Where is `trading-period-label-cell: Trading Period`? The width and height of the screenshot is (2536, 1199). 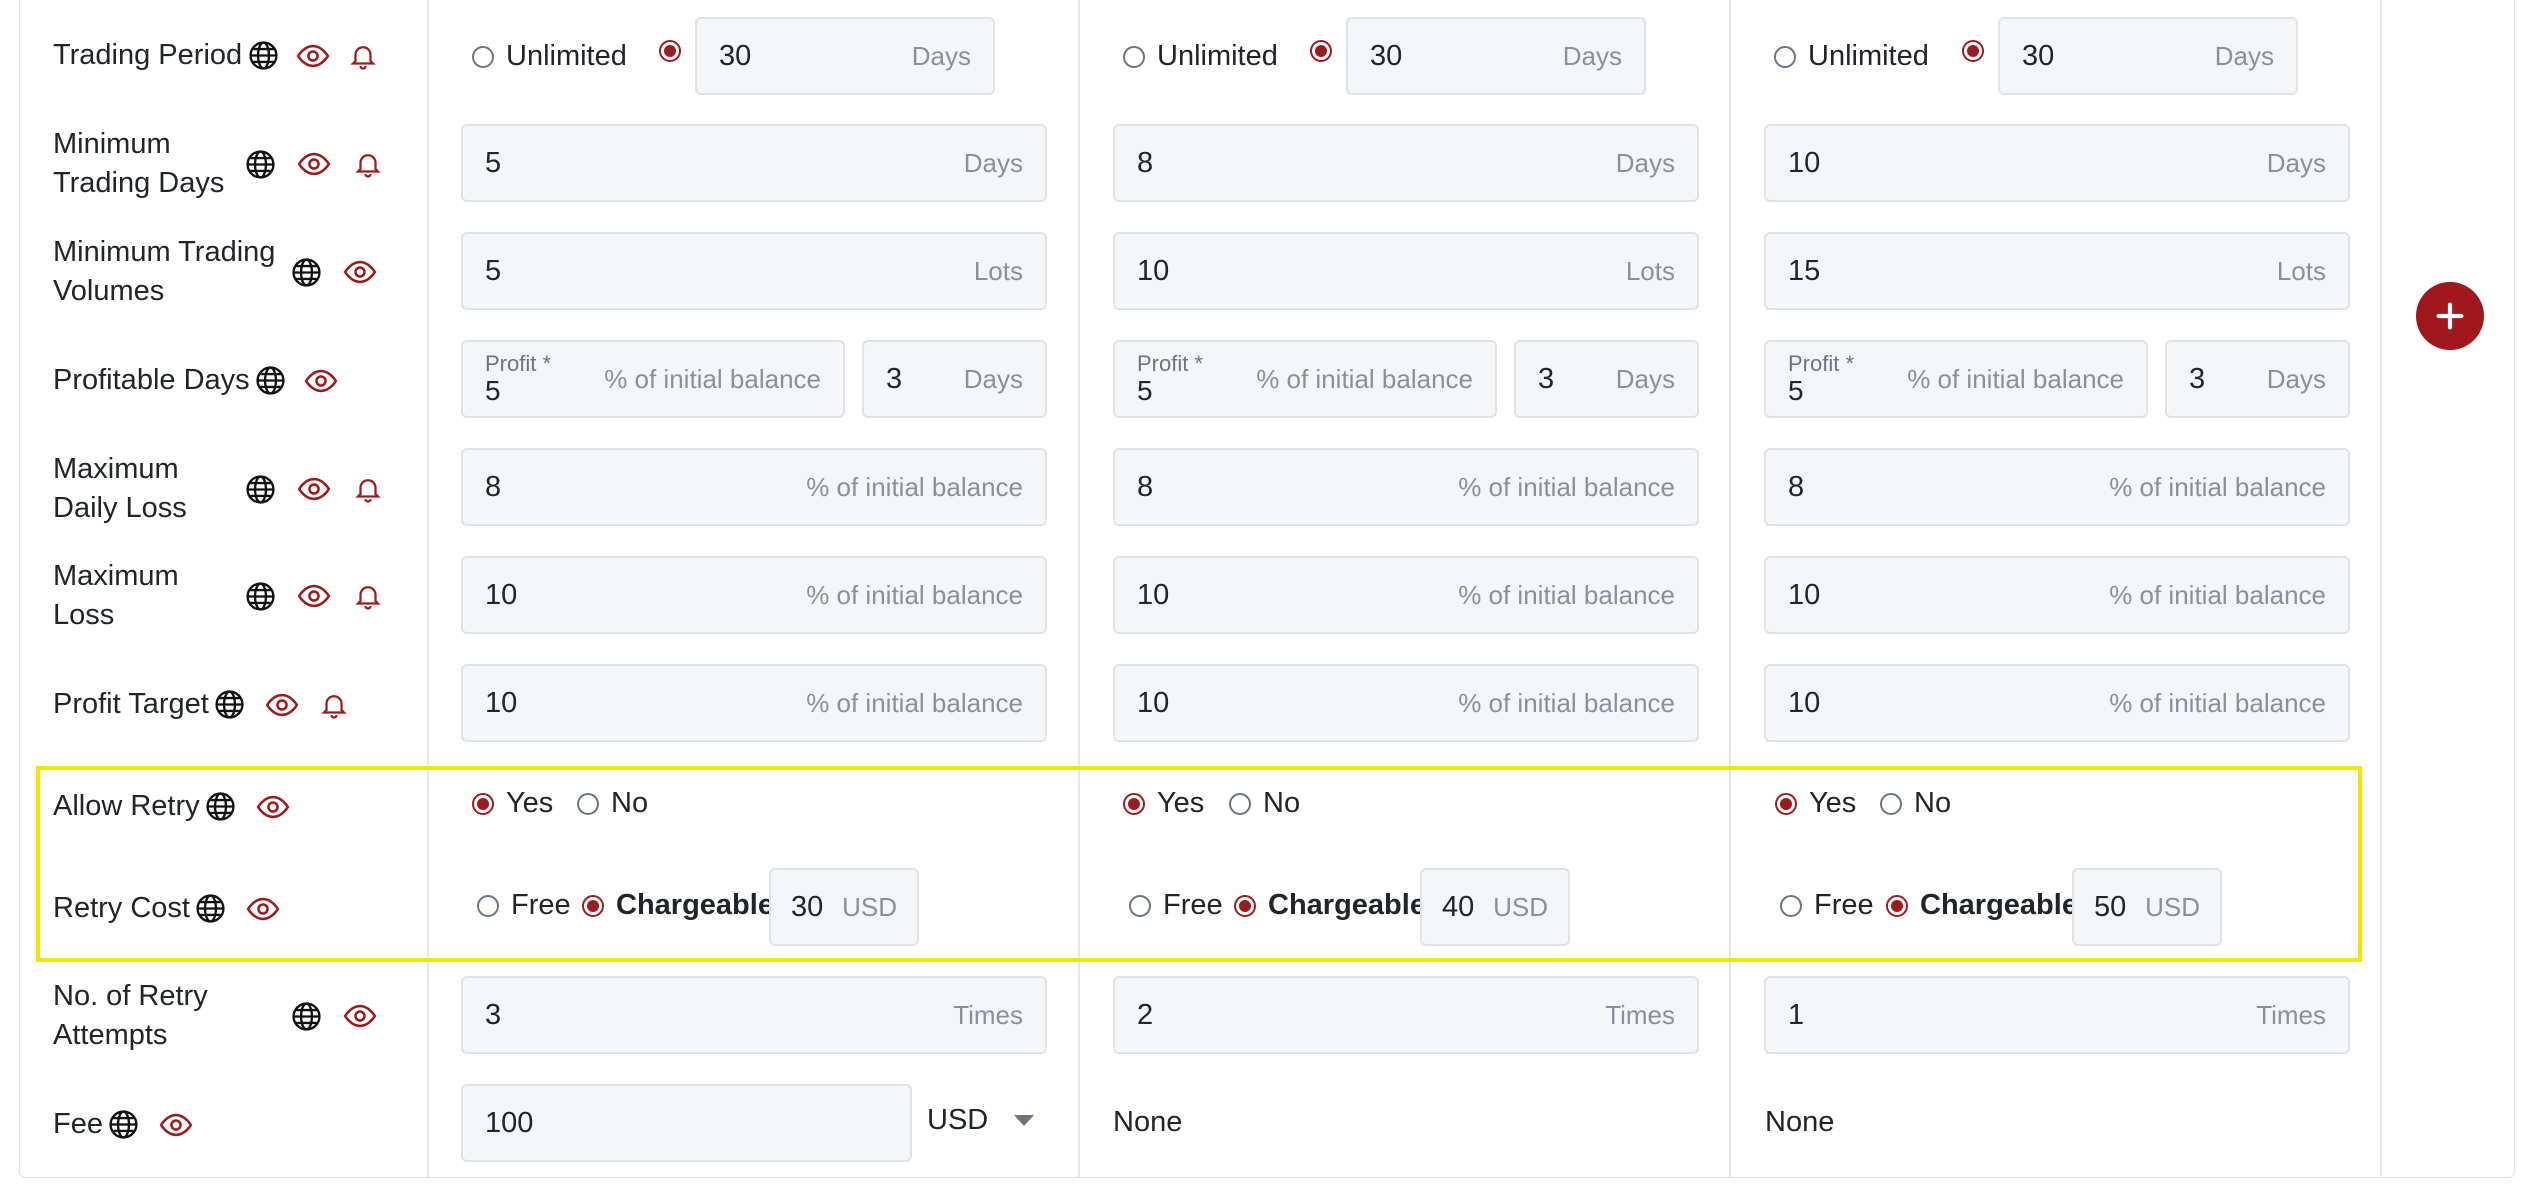 trading-period-label-cell: Trading Period is located at coordinates (216, 55).